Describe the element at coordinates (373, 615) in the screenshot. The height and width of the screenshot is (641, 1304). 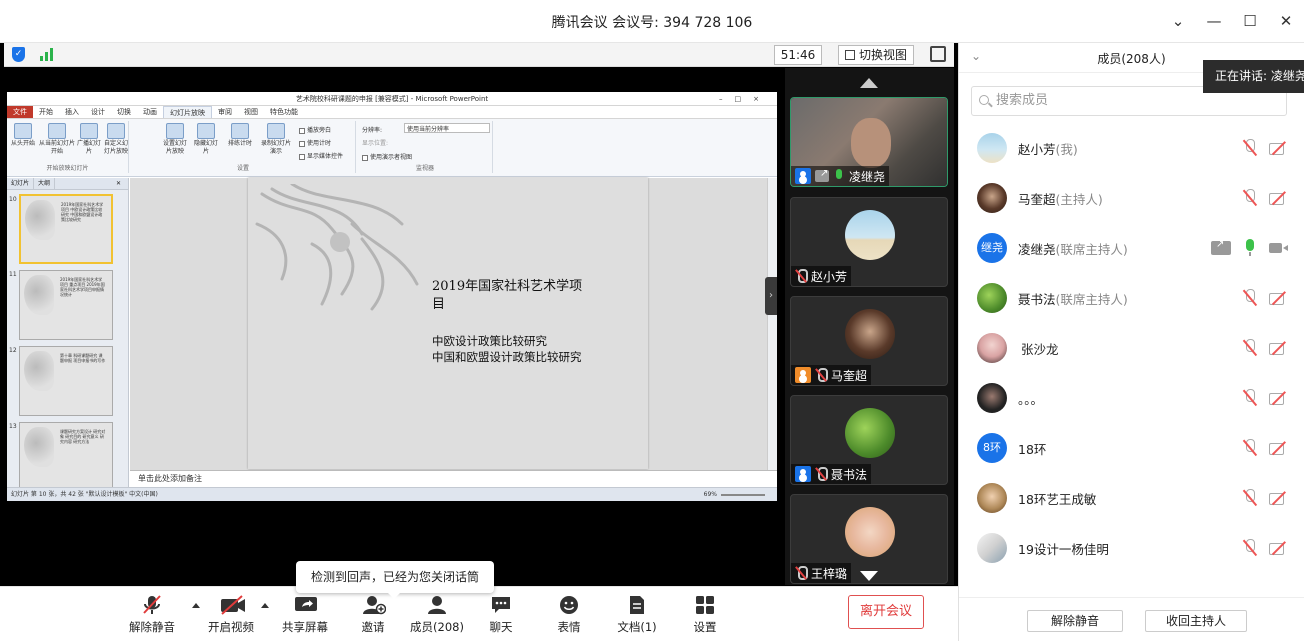
I see `invite-button: 邀请` at that location.